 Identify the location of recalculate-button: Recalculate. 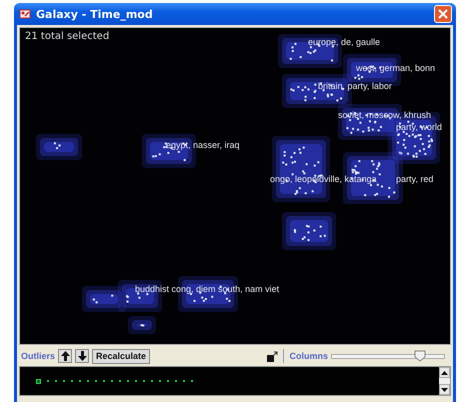
(121, 356).